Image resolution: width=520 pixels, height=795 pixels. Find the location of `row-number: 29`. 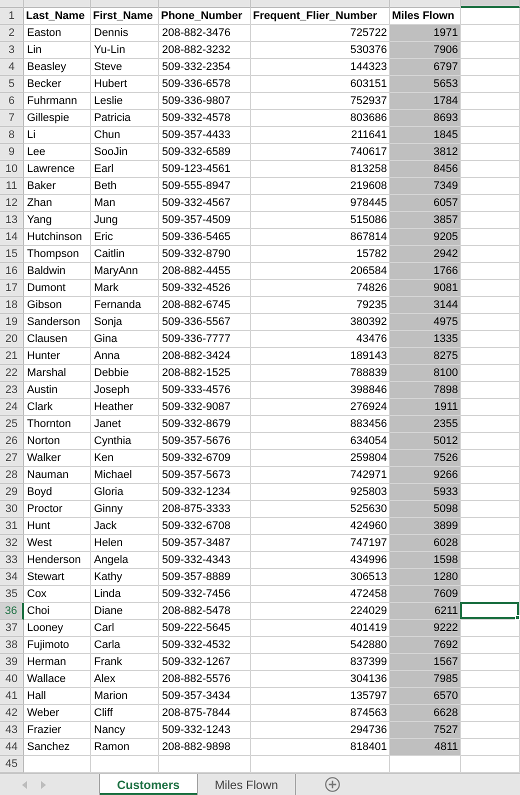

row-number: 29 is located at coordinates (12, 492).